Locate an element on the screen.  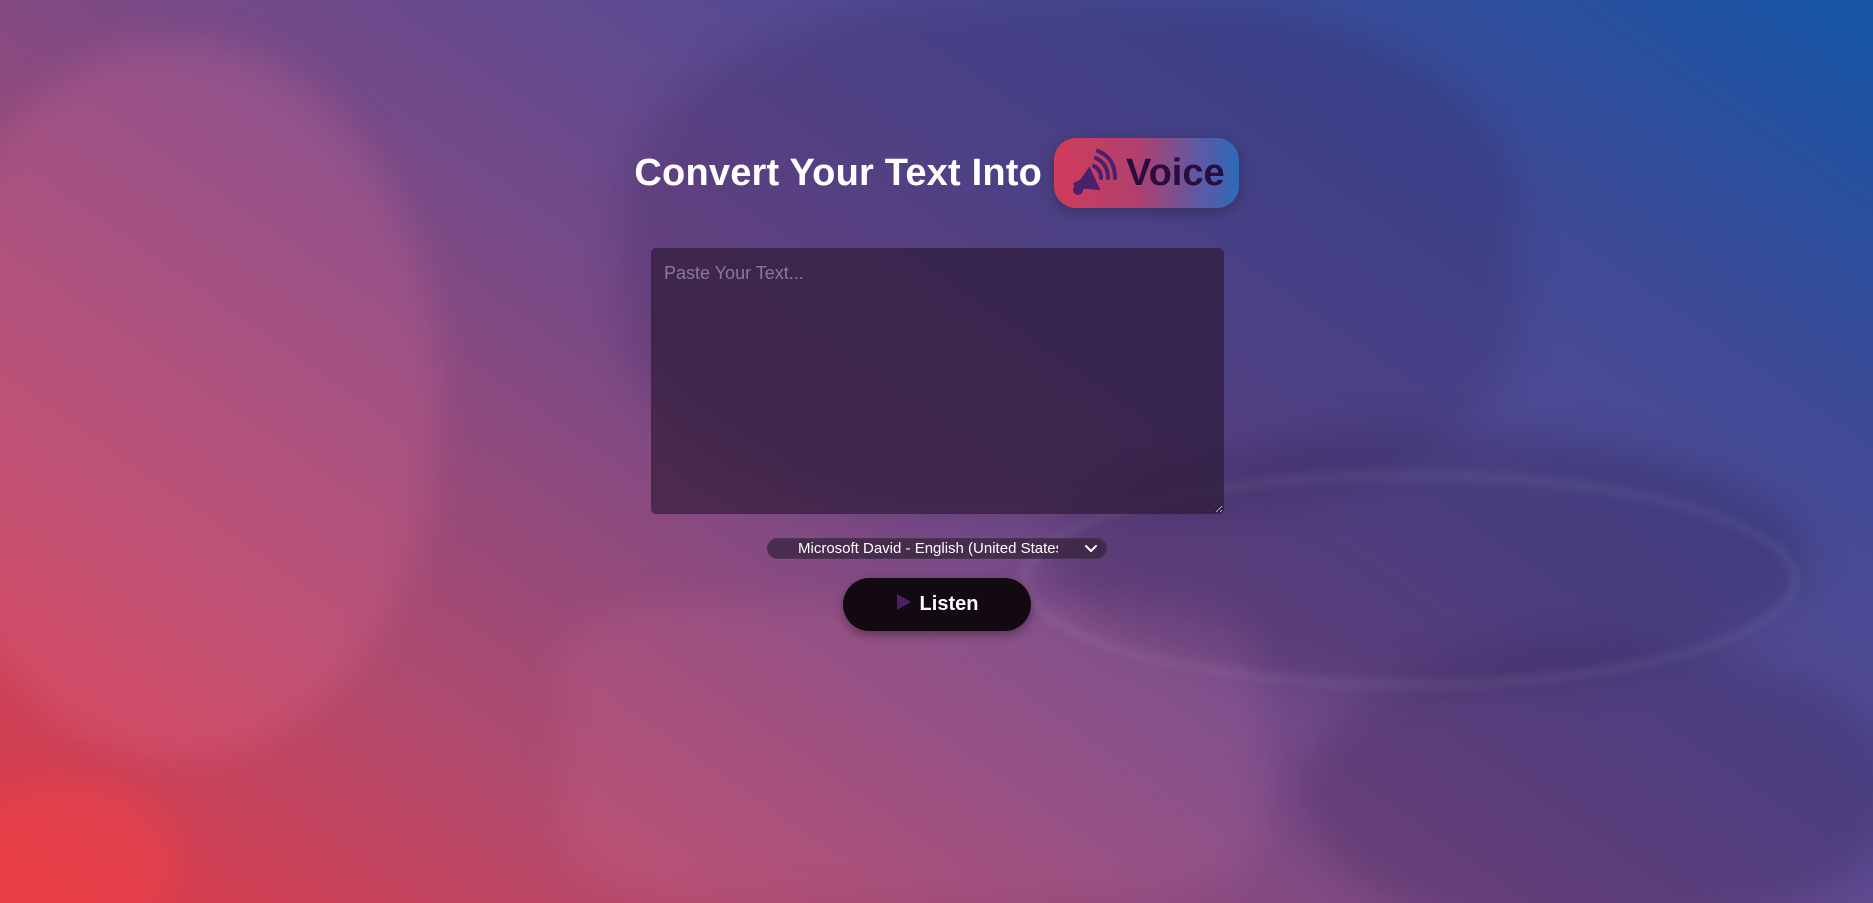
listen-button-label: Listen is located at coordinates (949, 604).